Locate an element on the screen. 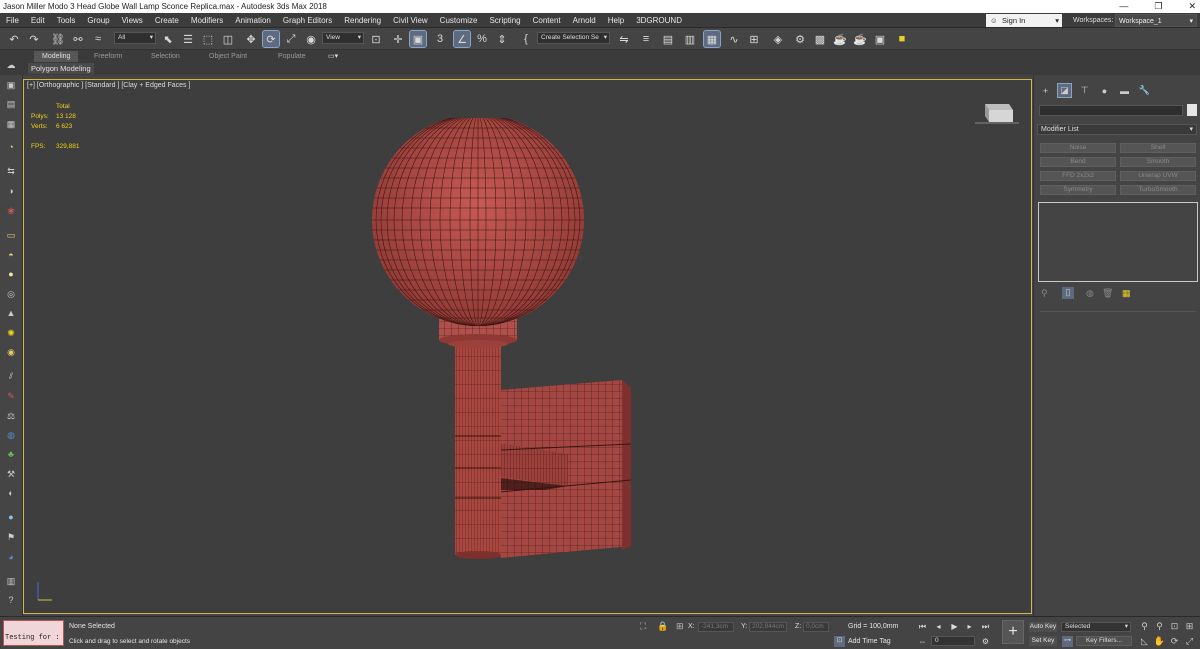 The width and height of the screenshot is (1200, 649). paint-icon: ✎ is located at coordinates (11, 396).